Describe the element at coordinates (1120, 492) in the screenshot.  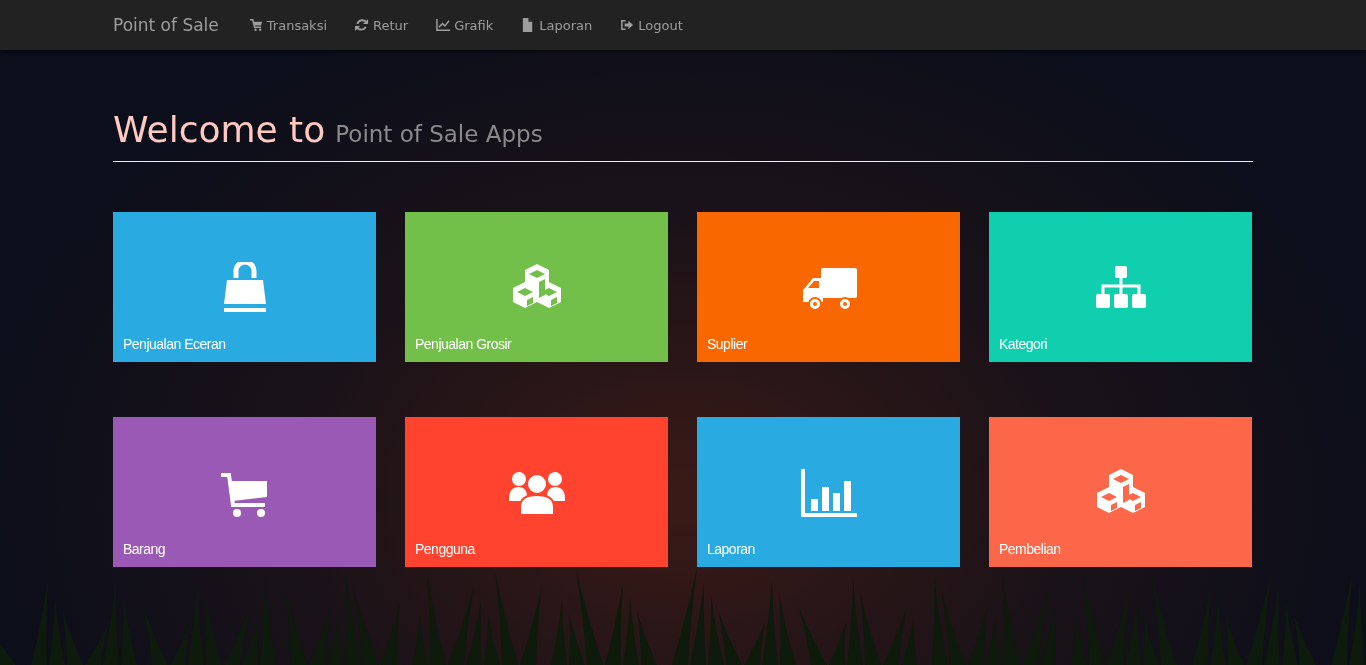
I see `menu-tile: Pembelian` at that location.